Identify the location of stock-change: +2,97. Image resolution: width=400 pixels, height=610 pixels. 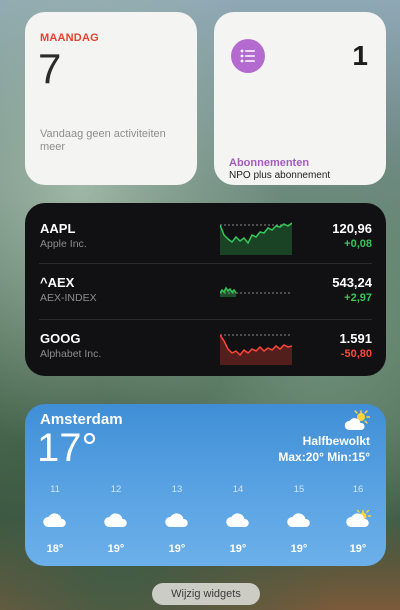
(358, 298).